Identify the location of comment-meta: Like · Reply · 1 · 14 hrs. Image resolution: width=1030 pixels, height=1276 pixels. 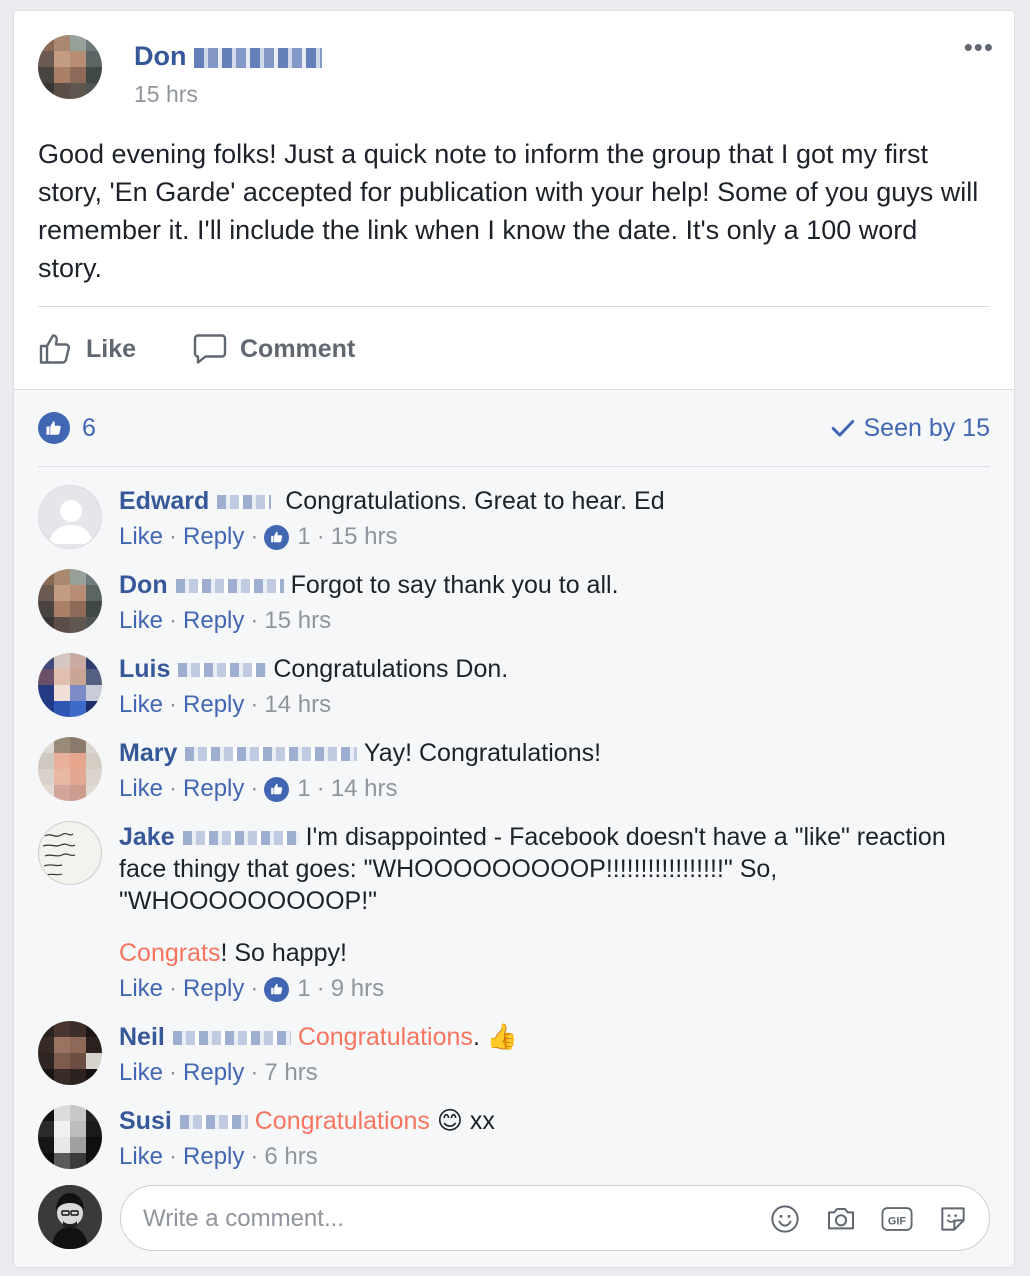
(258, 789).